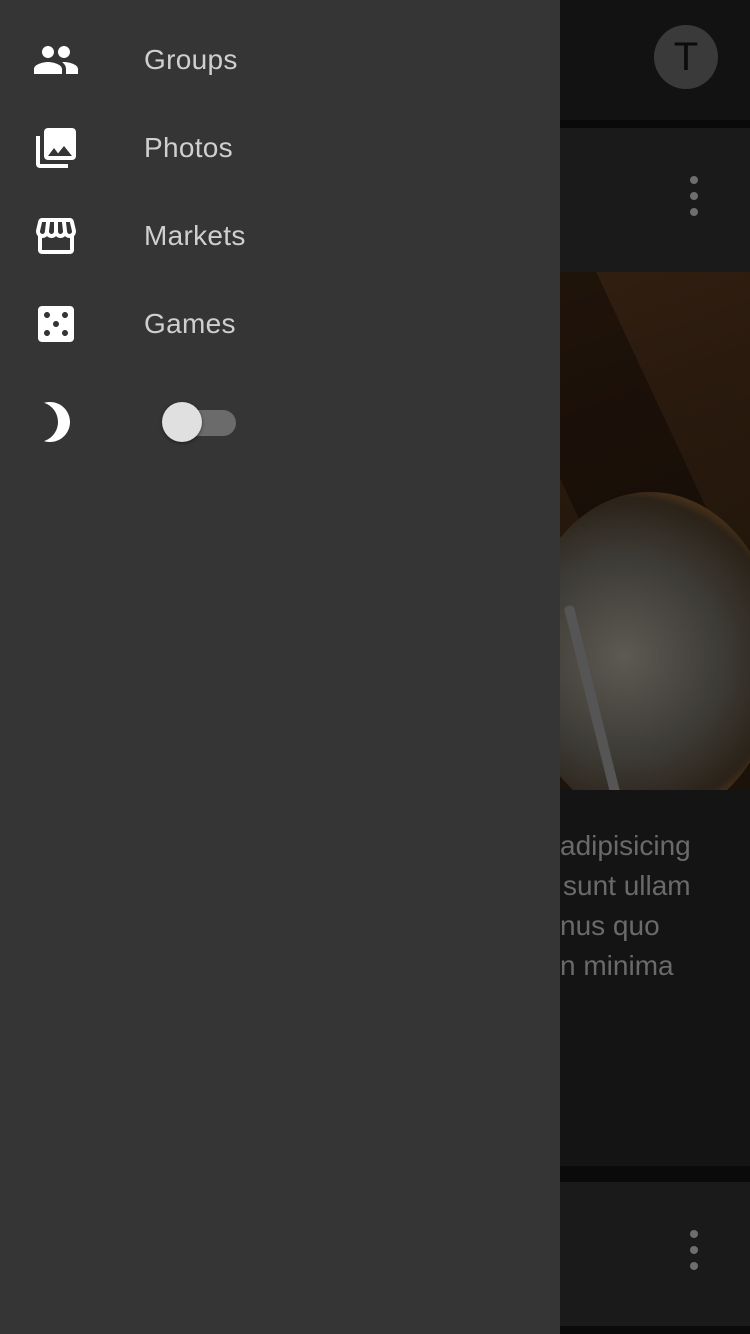 This screenshot has height=1334, width=750. I want to click on drawer-item-label: Groups, so click(191, 59).